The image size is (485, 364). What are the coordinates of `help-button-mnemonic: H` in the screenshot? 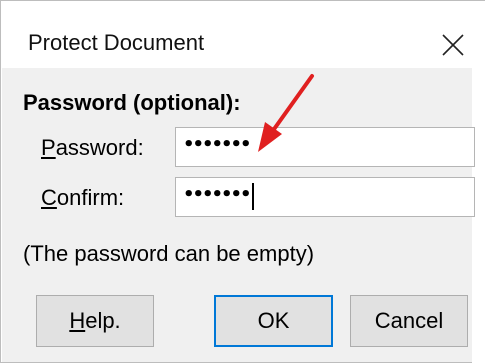 It's located at (77, 320).